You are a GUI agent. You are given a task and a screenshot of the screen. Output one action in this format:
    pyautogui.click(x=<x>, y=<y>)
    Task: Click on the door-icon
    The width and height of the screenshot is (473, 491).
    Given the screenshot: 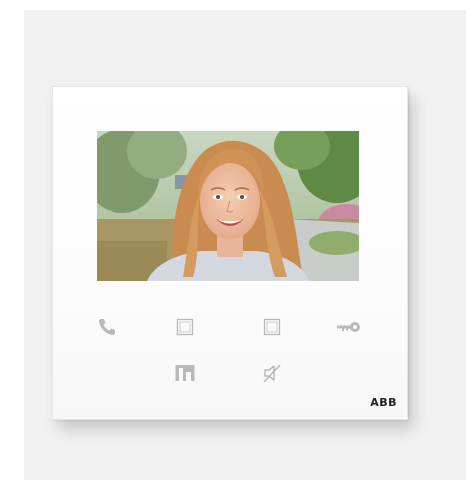 What is the action you would take?
    pyautogui.click(x=185, y=373)
    